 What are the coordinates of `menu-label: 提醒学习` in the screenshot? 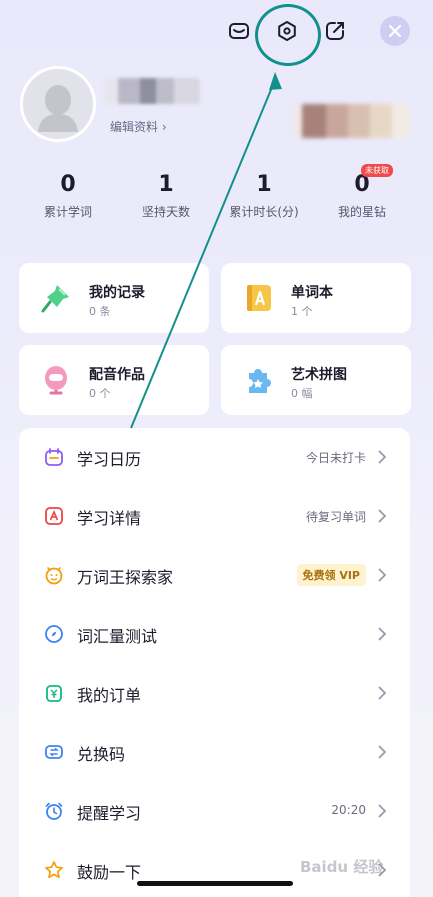 It's located at (109, 813).